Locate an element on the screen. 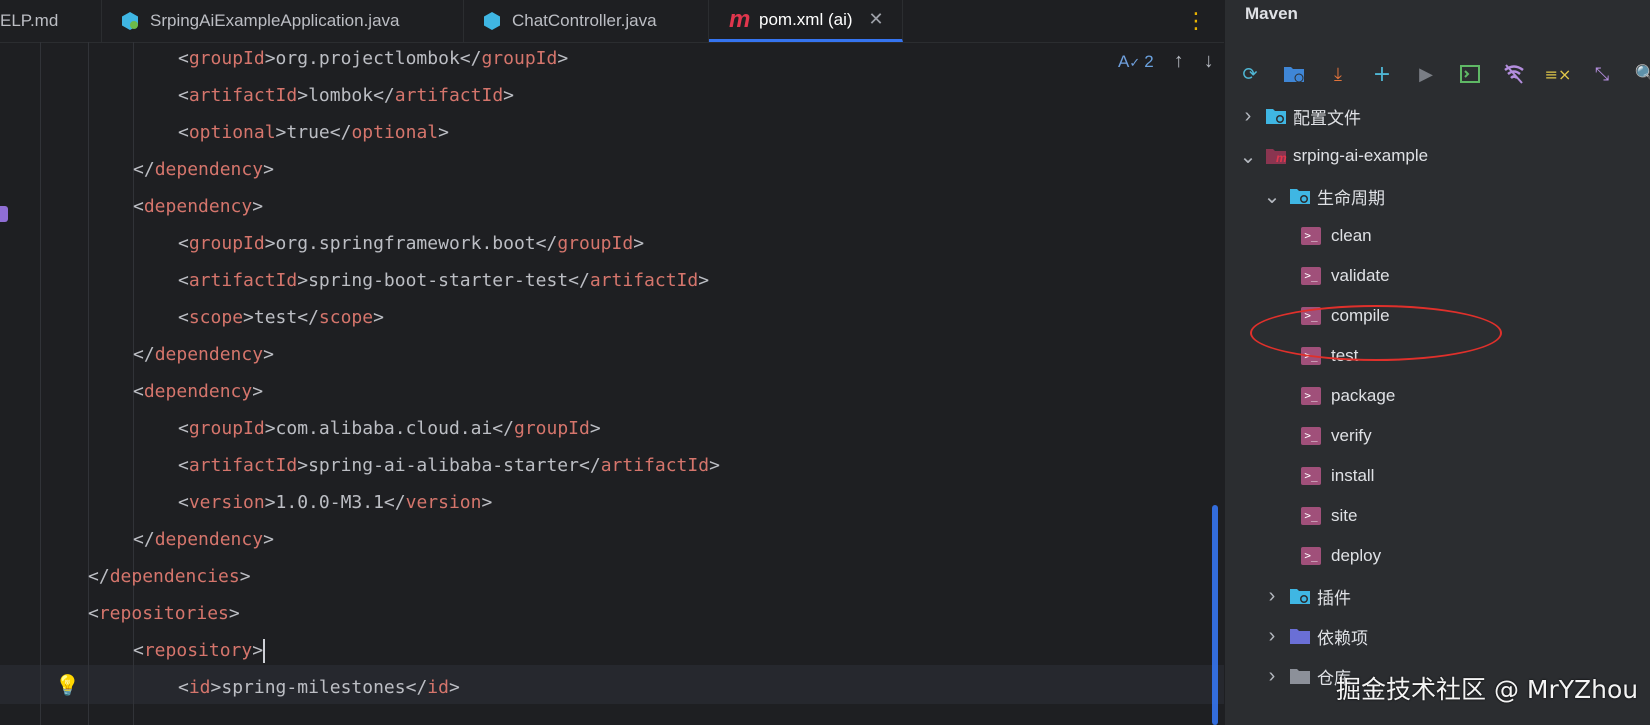 The width and height of the screenshot is (1650, 725). scrollbar-thumb is located at coordinates (1215, 615).